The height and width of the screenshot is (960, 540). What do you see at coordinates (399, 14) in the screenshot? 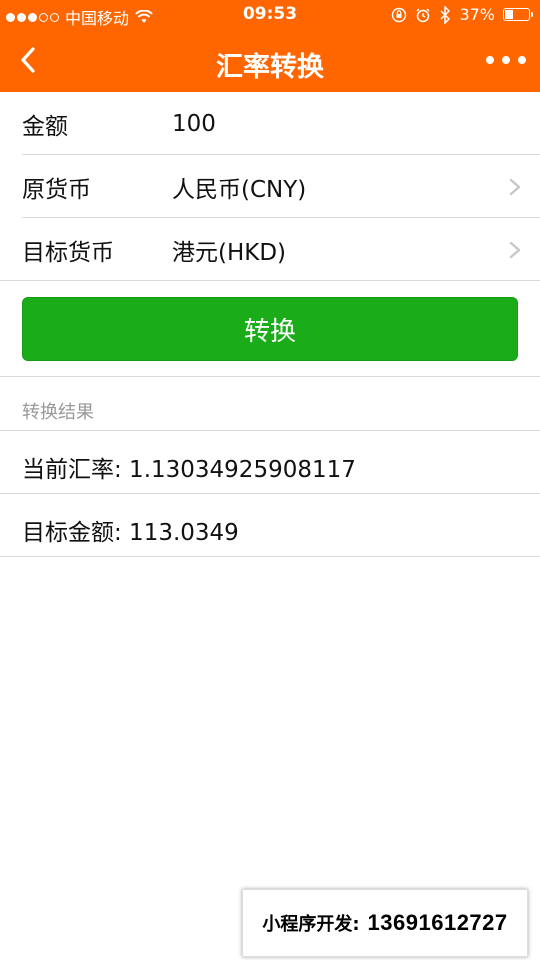
I see `orientation-lock-icon` at bounding box center [399, 14].